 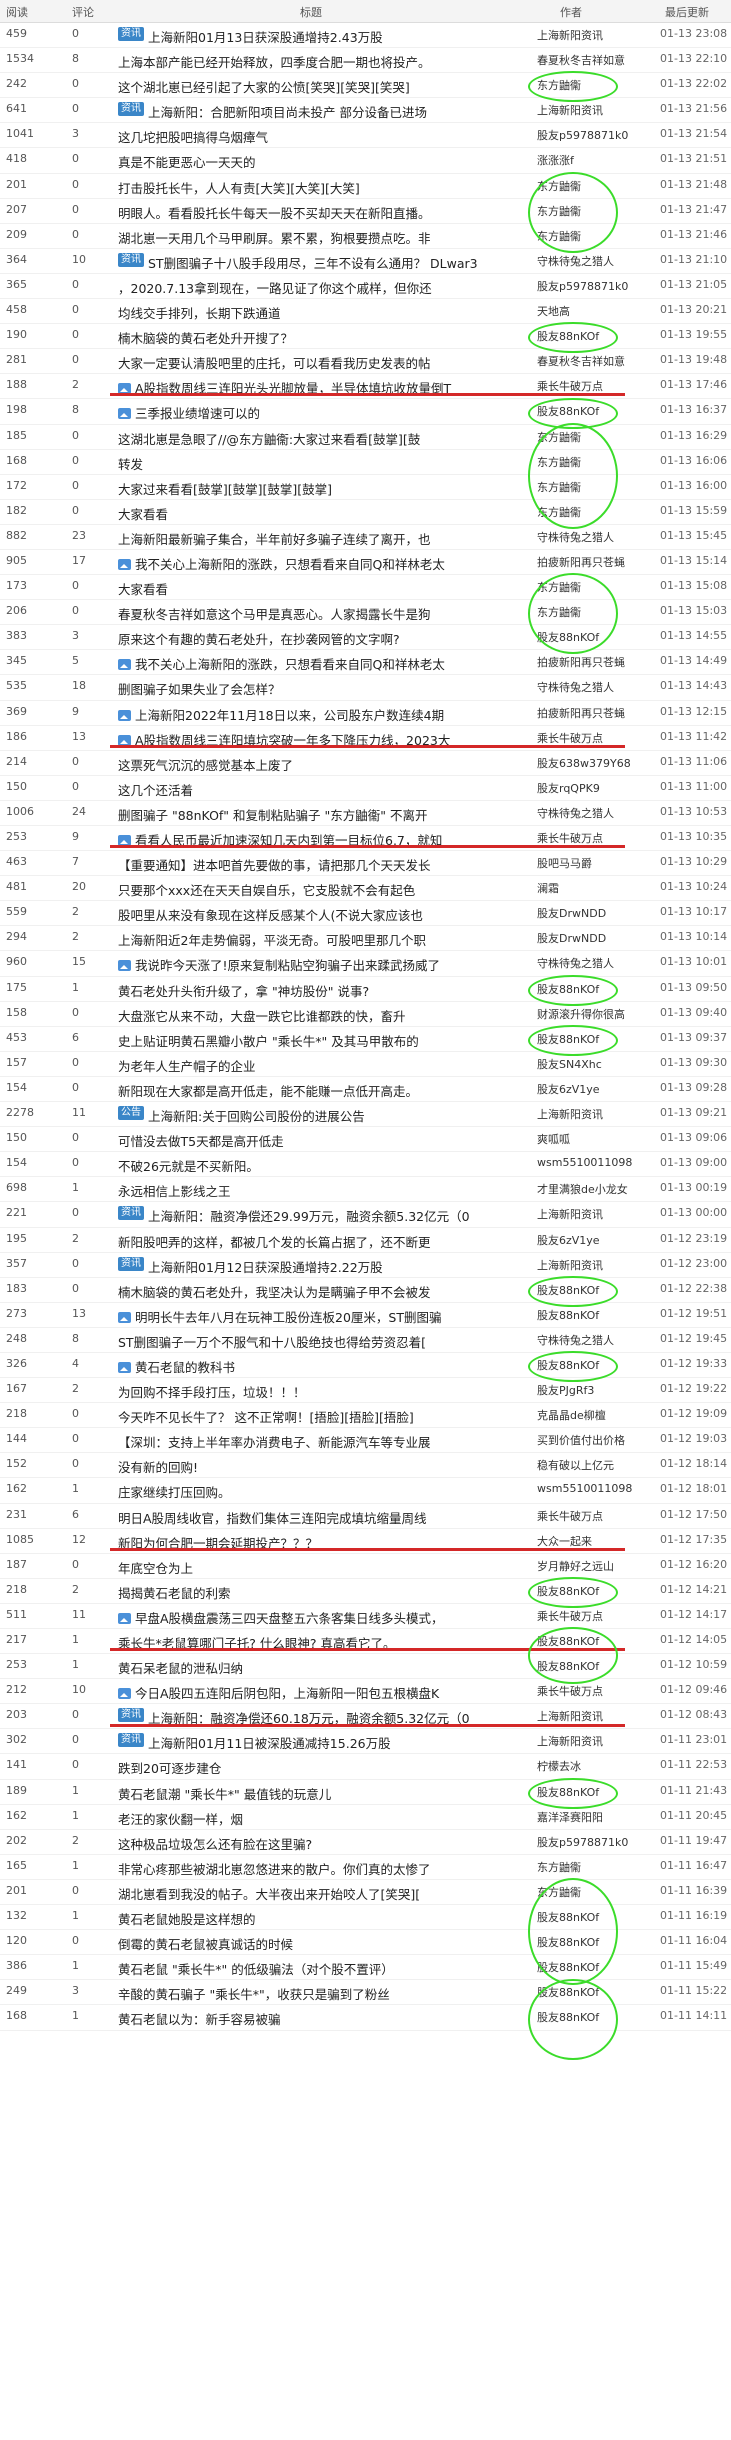 What do you see at coordinates (322, 1115) in the screenshot?
I see `post-title-link: 公告 上海新阳:关于回购公司股份的进展公告` at bounding box center [322, 1115].